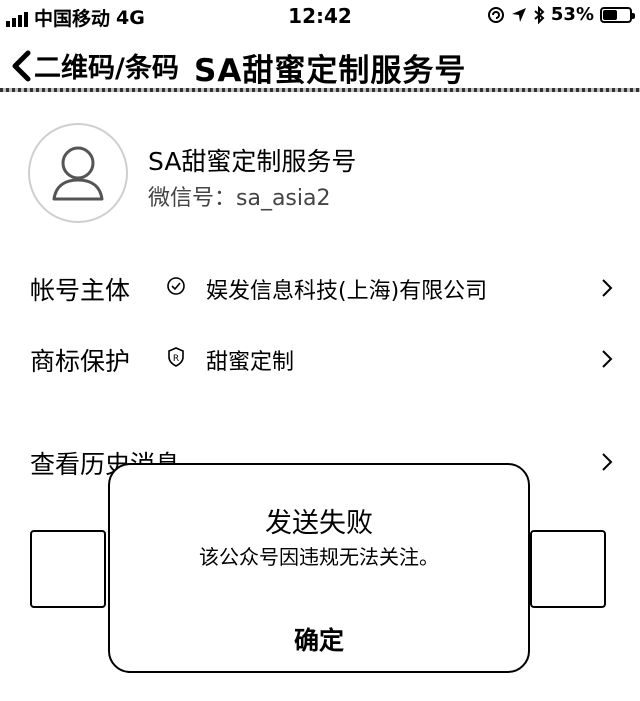  Describe the element at coordinates (239, 198) in the screenshot. I see `wechat-id: 微信号：sa_asia2` at that location.